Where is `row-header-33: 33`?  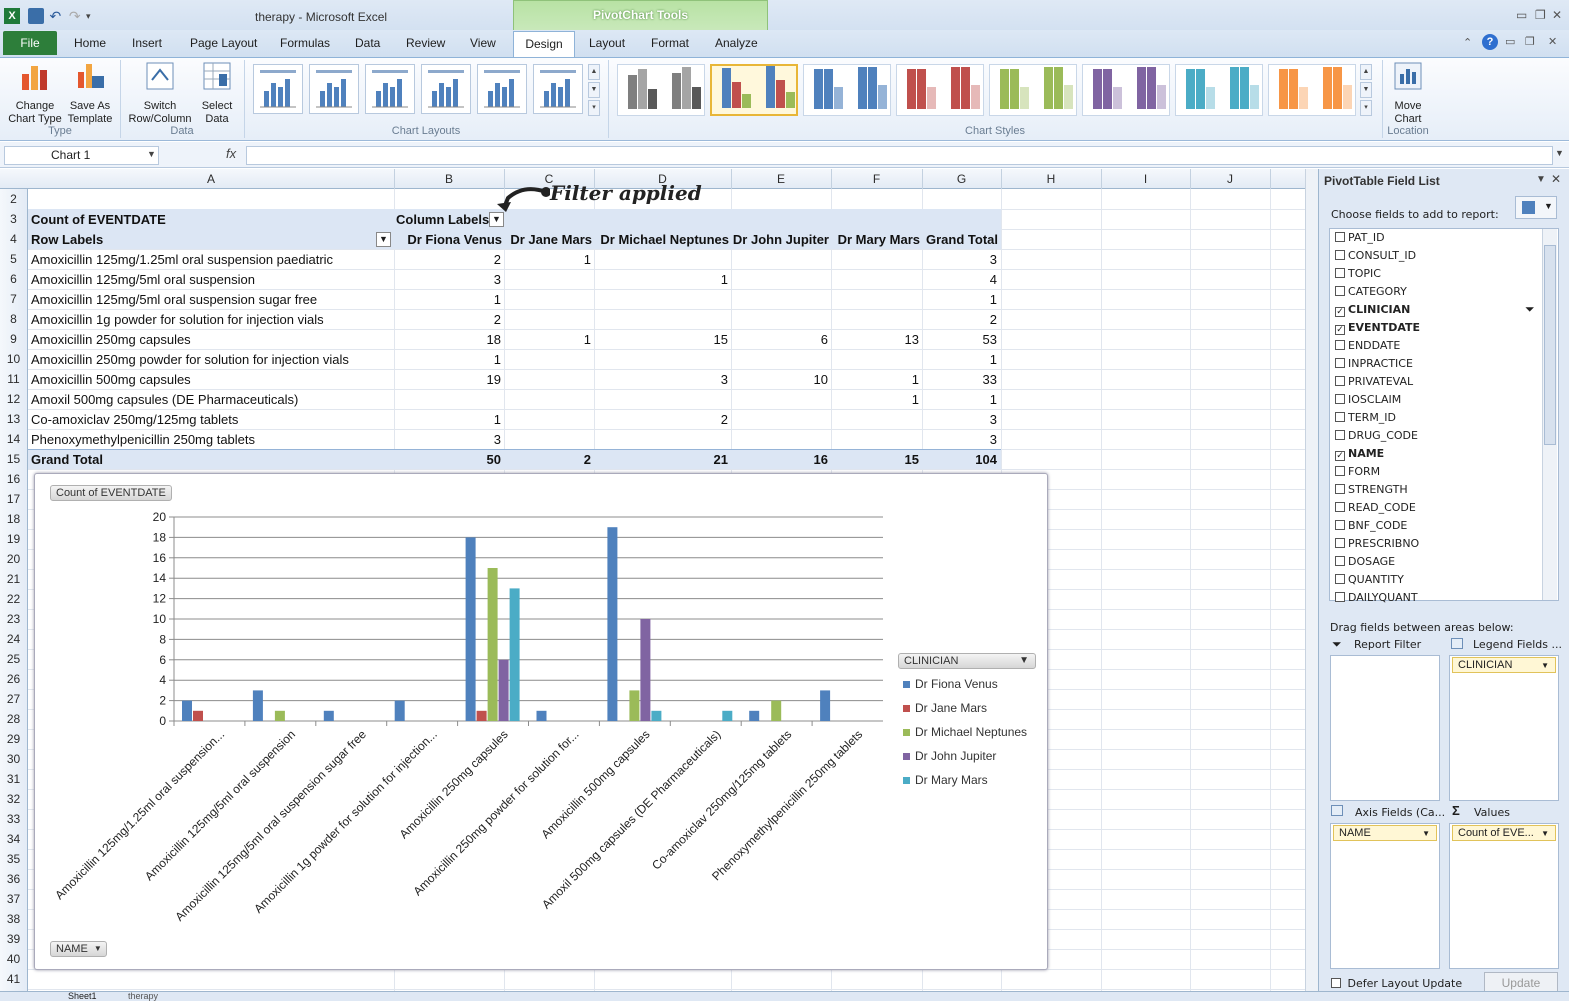
row-header-33: 33 is located at coordinates (13, 819).